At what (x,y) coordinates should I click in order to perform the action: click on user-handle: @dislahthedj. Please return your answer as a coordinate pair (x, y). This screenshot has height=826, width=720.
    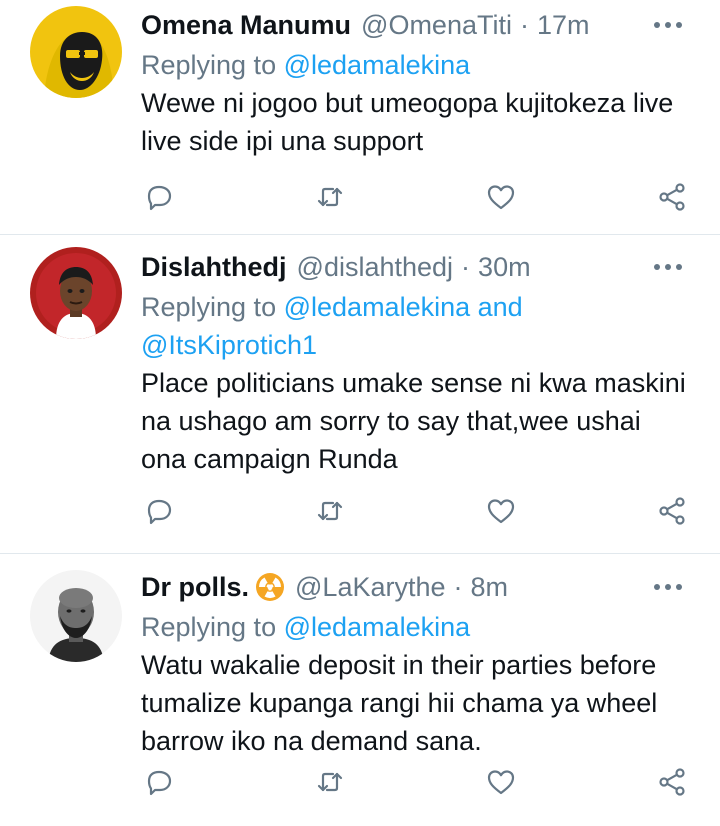
    Looking at the image, I should click on (375, 267).